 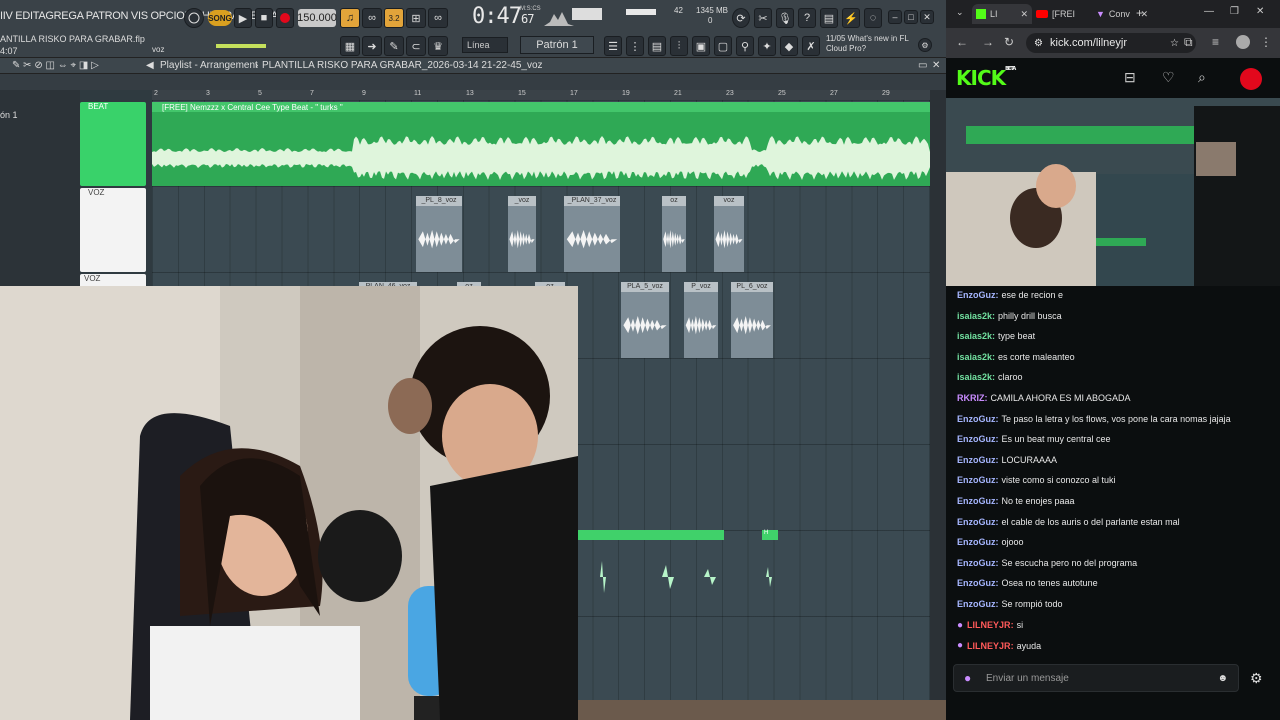 What do you see at coordinates (763, 18) in the screenshot?
I see `tools-icon: ✂` at bounding box center [763, 18].